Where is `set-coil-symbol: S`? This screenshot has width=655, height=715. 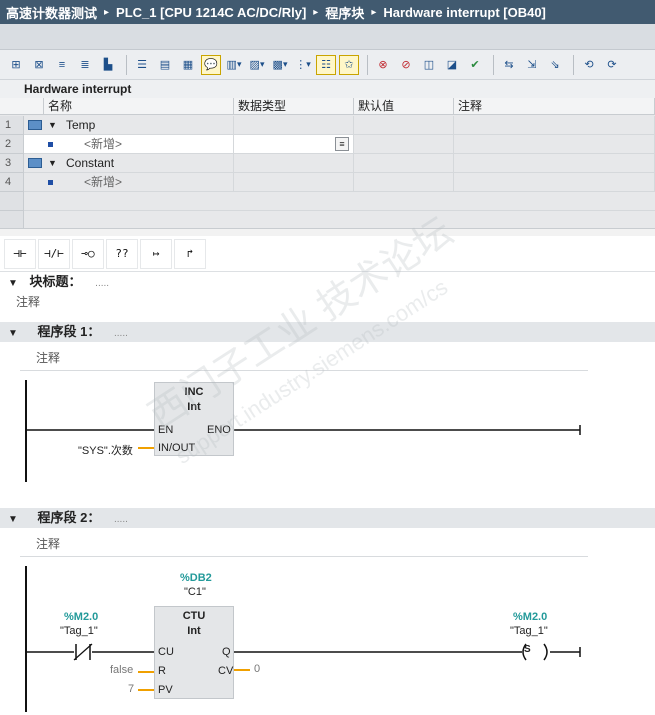
set-coil-symbol: S is located at coordinates (527, 649).